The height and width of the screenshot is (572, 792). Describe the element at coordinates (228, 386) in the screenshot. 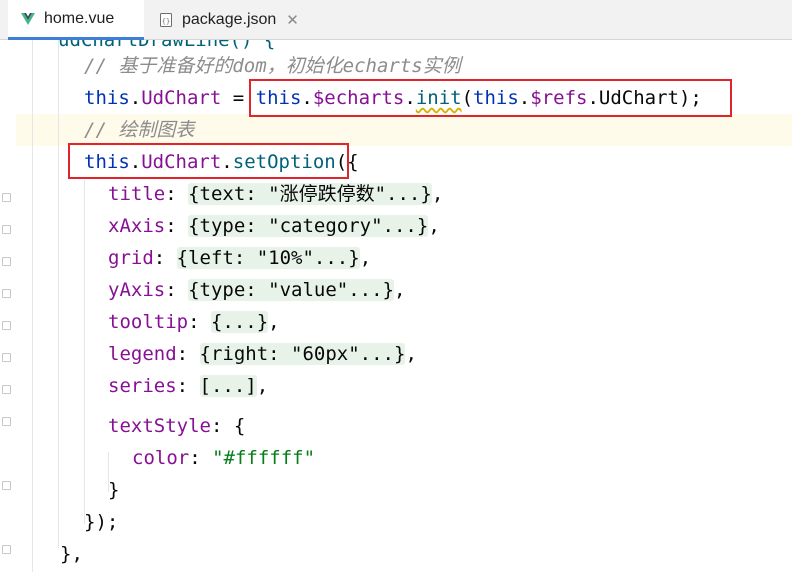

I see `folded-region: [...]` at that location.